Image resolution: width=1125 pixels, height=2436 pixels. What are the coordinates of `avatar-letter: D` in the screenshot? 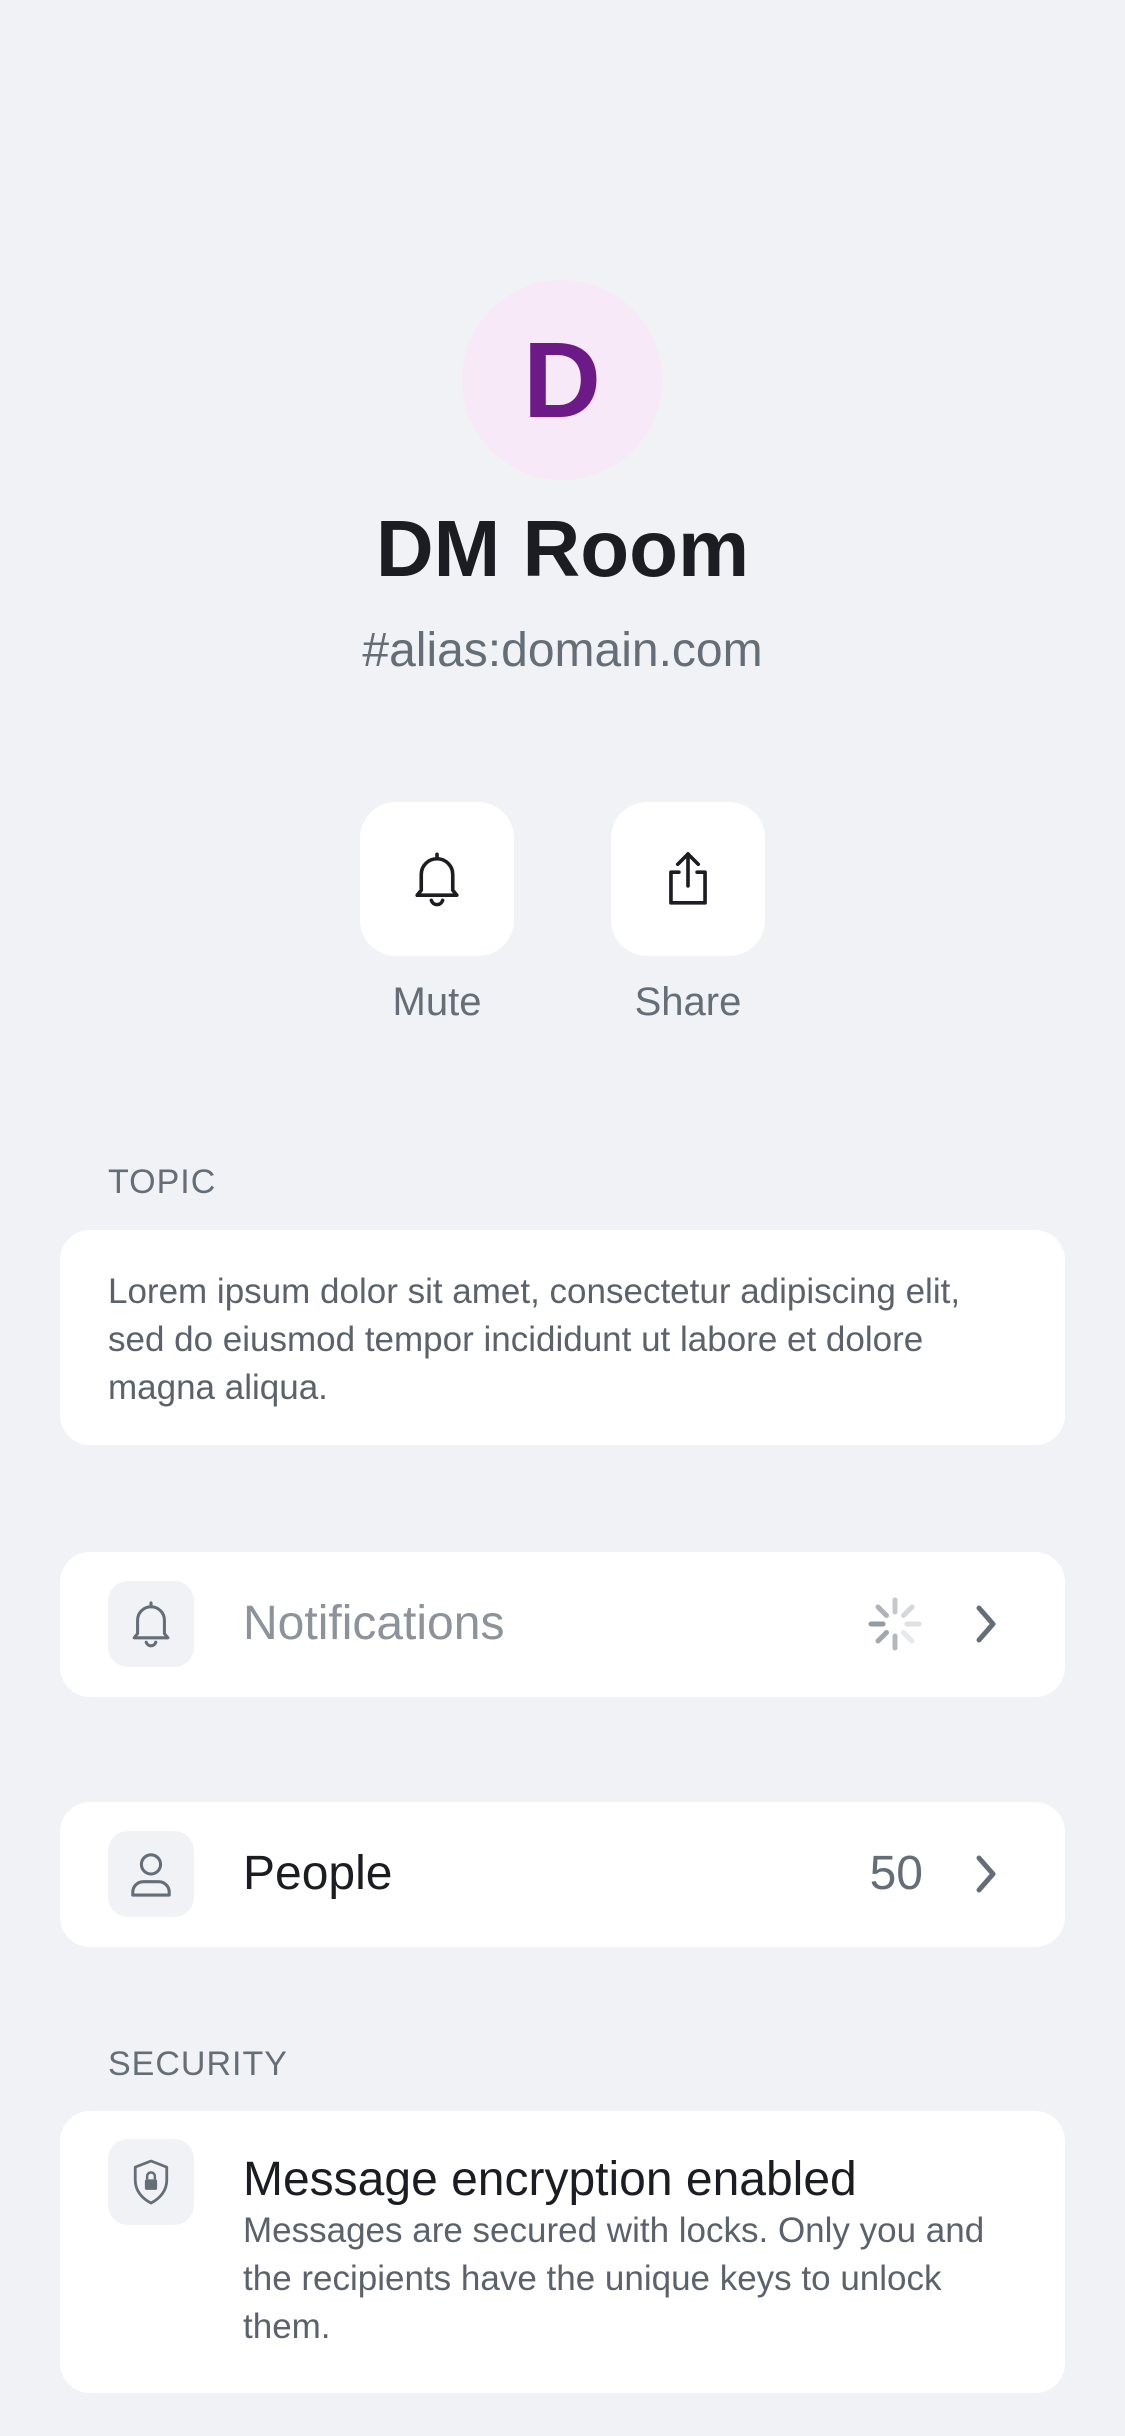 It's located at (562, 379).